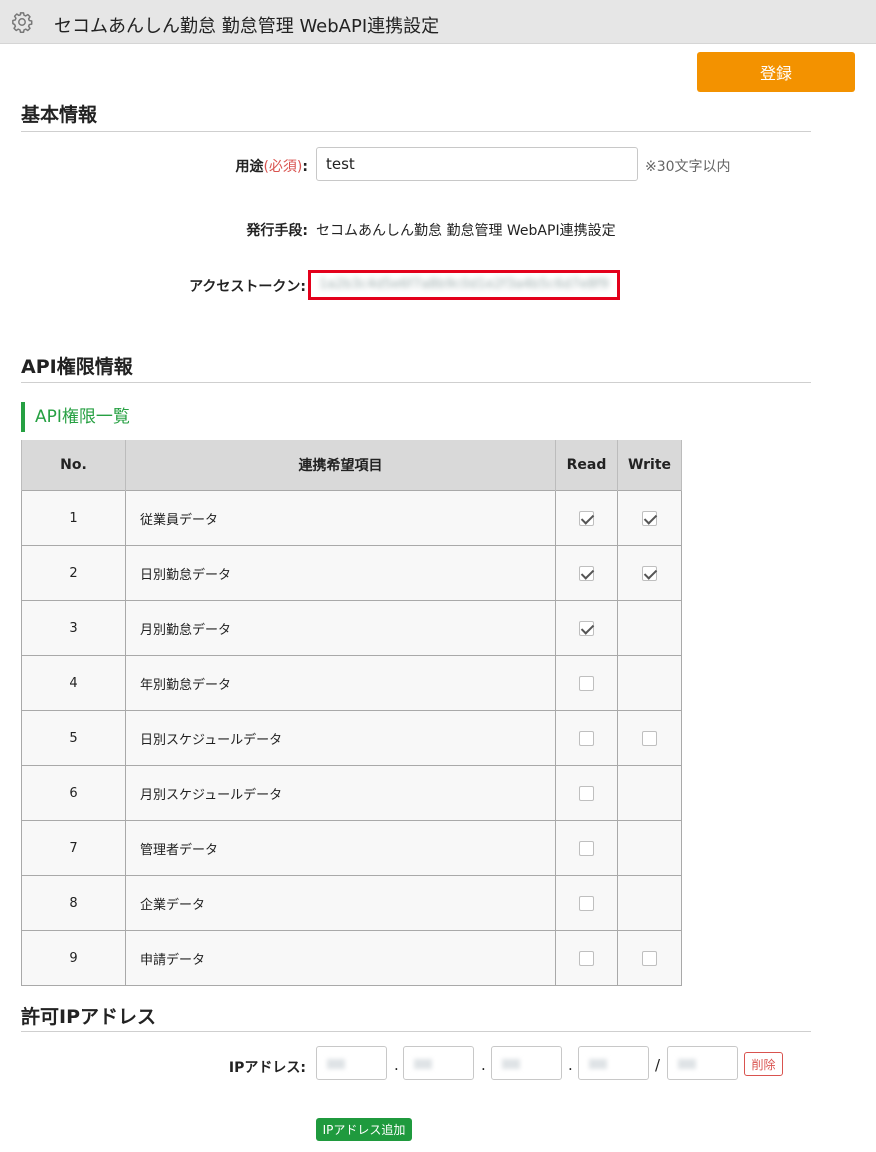 The height and width of the screenshot is (1152, 876). I want to click on add-ip-button: IPアドレス追加, so click(364, 1129).